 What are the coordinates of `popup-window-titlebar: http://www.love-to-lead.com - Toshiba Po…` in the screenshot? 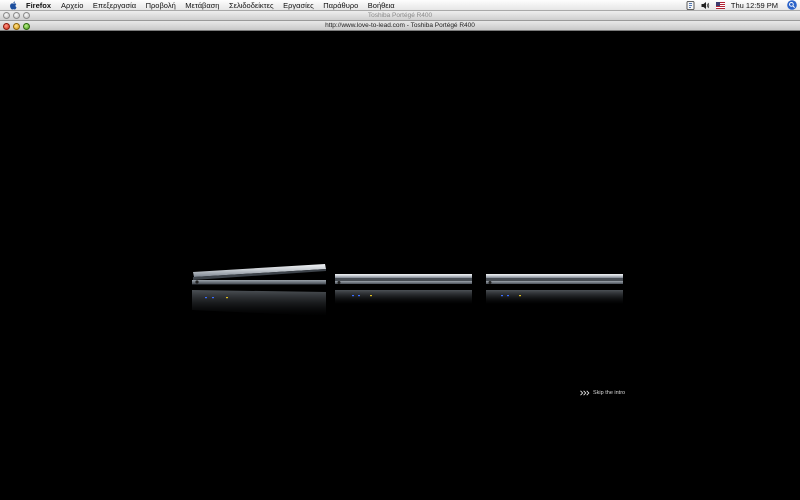 It's located at (400, 26).